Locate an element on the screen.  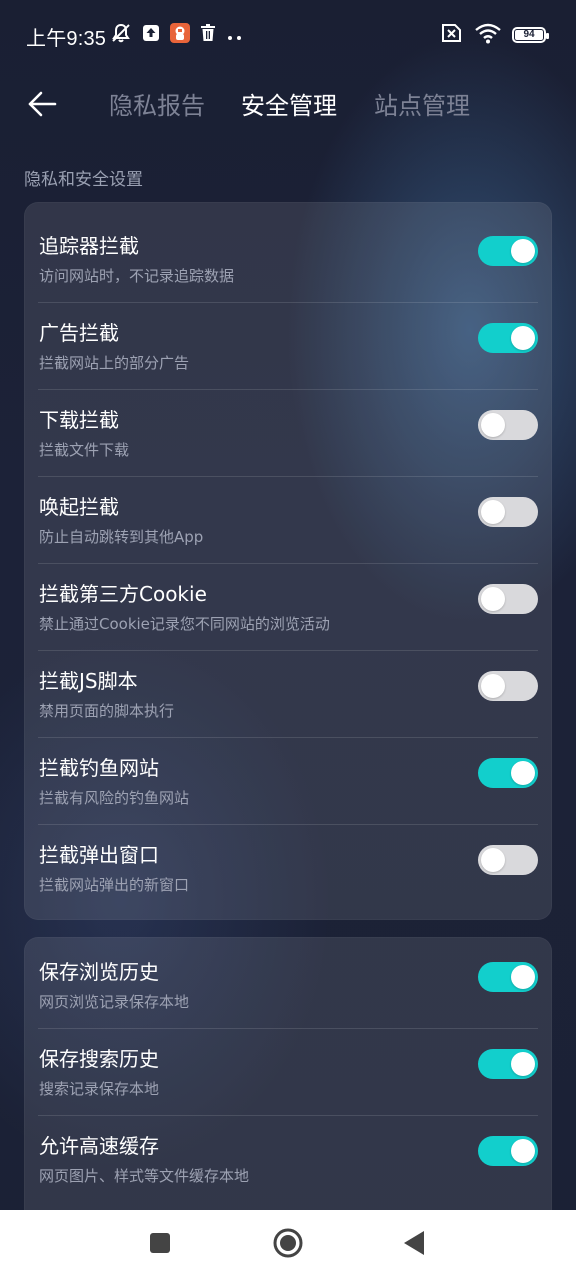
third-party-cookie-toggle is located at coordinates (508, 599).